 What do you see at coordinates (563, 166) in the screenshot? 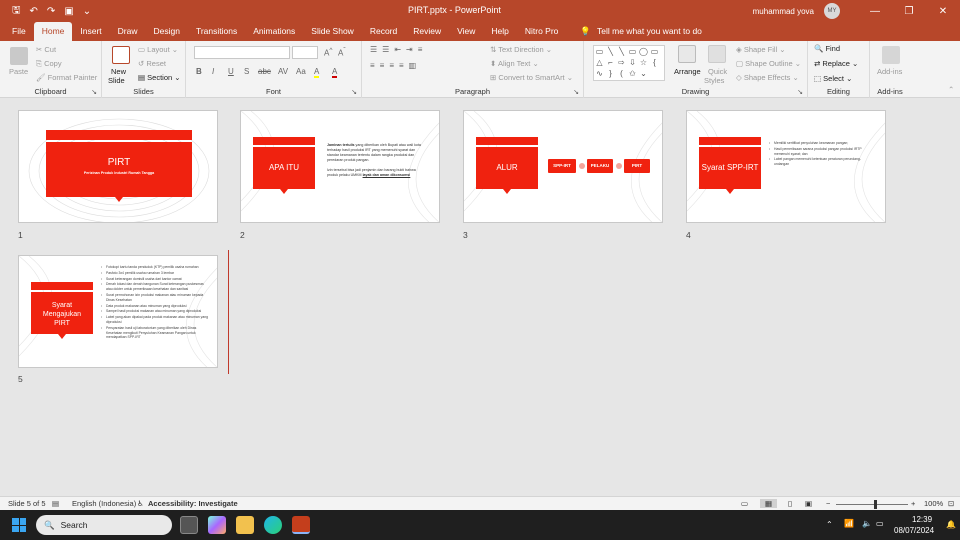
I see `slide-thumbnail-3: ALUR SPP-IRT PELAKU PIRT` at bounding box center [563, 166].